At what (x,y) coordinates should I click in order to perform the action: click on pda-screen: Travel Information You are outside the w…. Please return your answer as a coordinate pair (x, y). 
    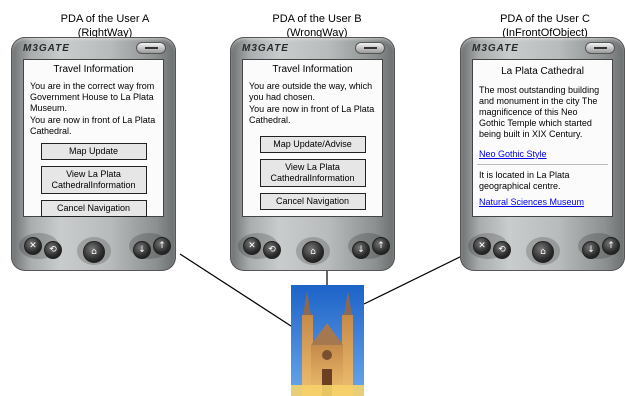
    Looking at the image, I should click on (312, 138).